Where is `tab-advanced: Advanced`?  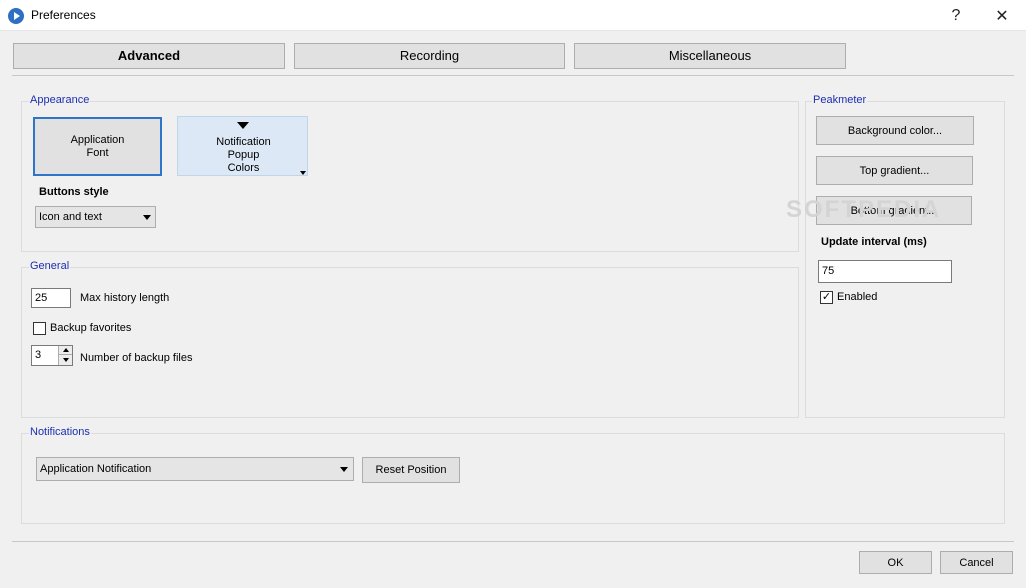
tab-advanced: Advanced is located at coordinates (149, 56).